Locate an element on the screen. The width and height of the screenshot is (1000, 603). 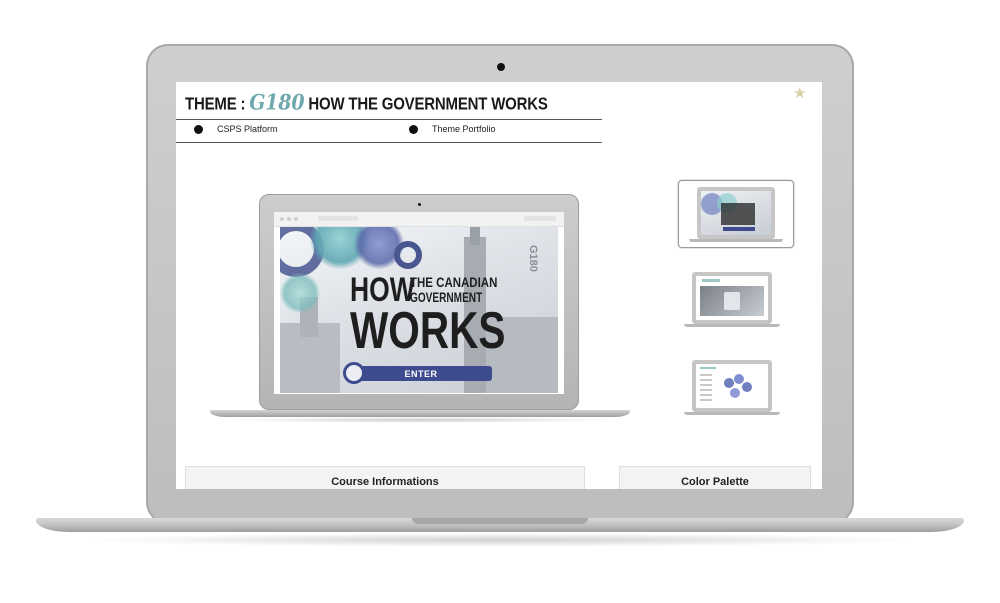
preview-laptop-base is located at coordinates (420, 413).